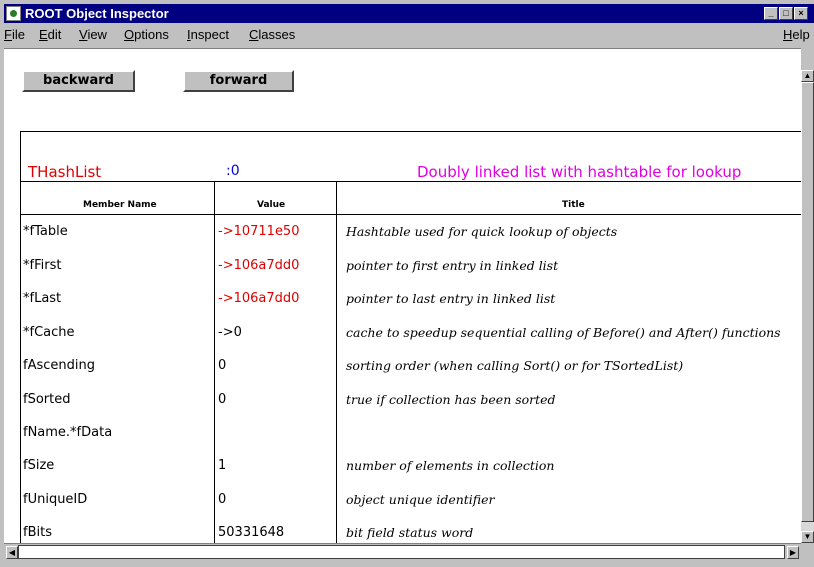  What do you see at coordinates (97, 13) in the screenshot?
I see `window-title: ROOT Object Inspector` at bounding box center [97, 13].